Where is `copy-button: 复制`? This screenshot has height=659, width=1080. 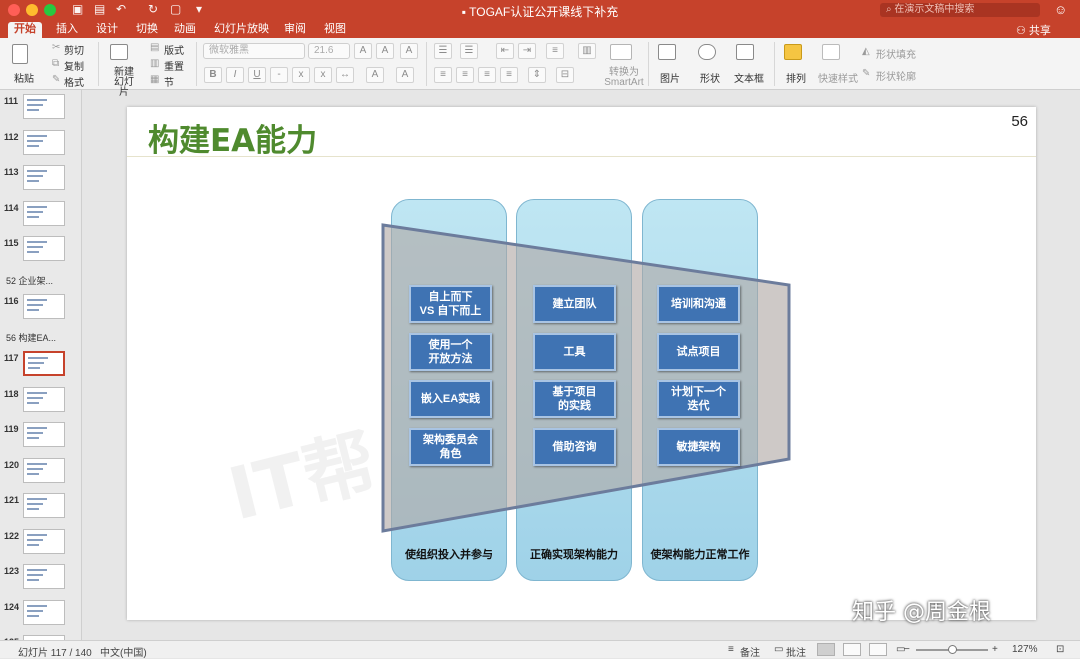
copy-button: 复制 is located at coordinates (74, 65).